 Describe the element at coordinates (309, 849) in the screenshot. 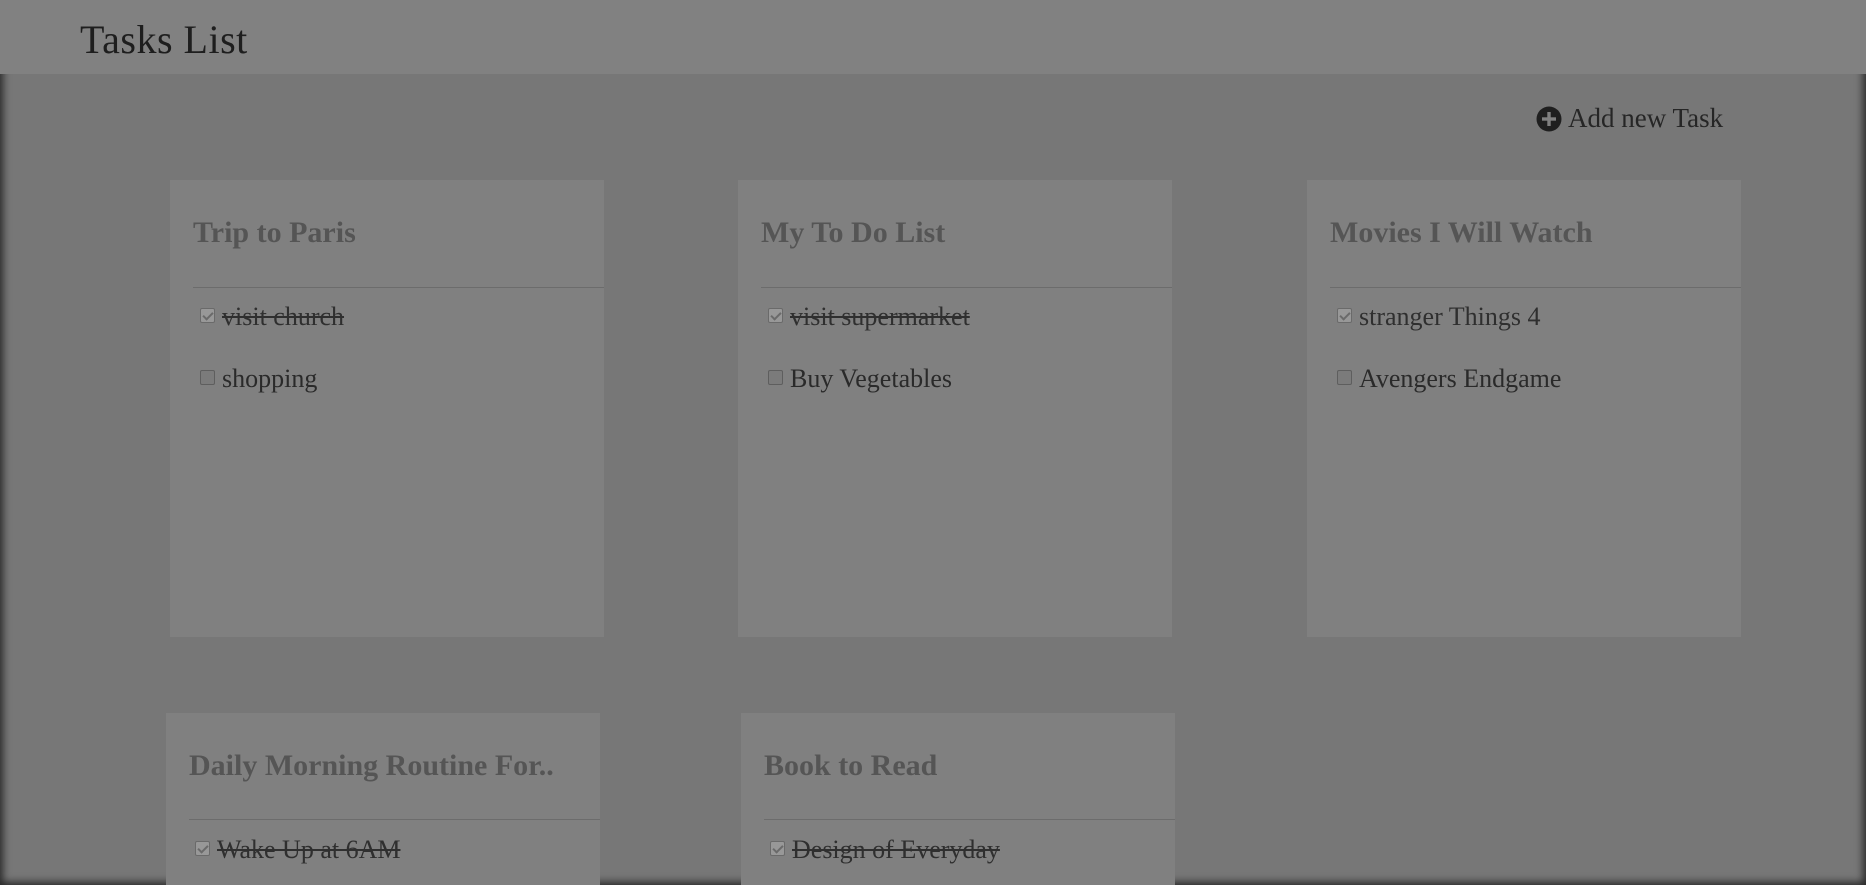

I see `task-label: Wake Up at 6AM` at that location.